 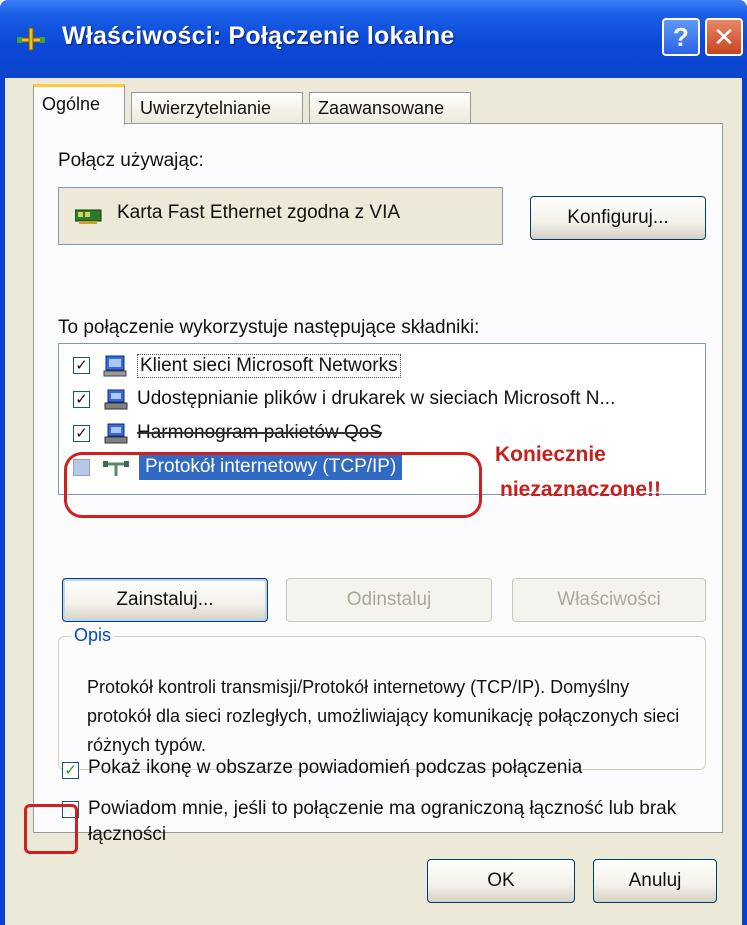 What do you see at coordinates (93, 635) in the screenshot?
I see `description-legend: Opis` at bounding box center [93, 635].